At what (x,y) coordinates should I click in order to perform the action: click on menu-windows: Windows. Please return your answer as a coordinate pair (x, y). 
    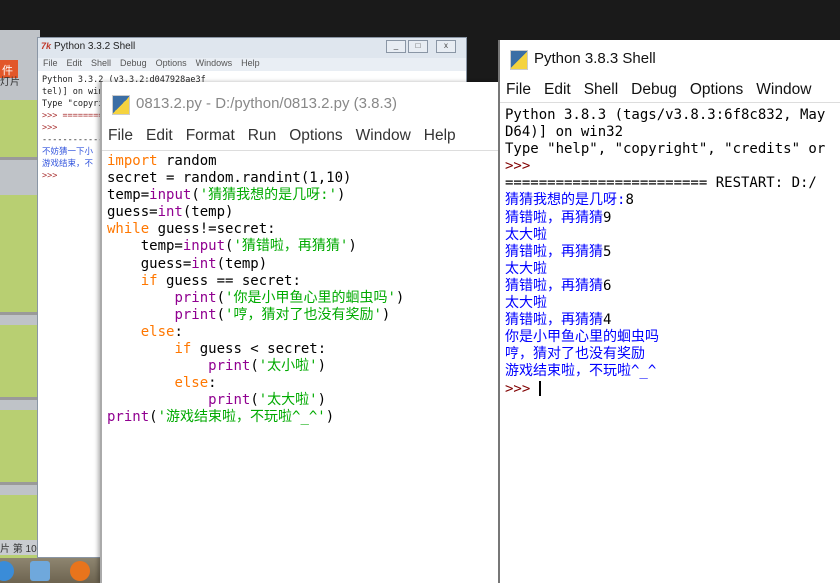
    Looking at the image, I should click on (214, 64).